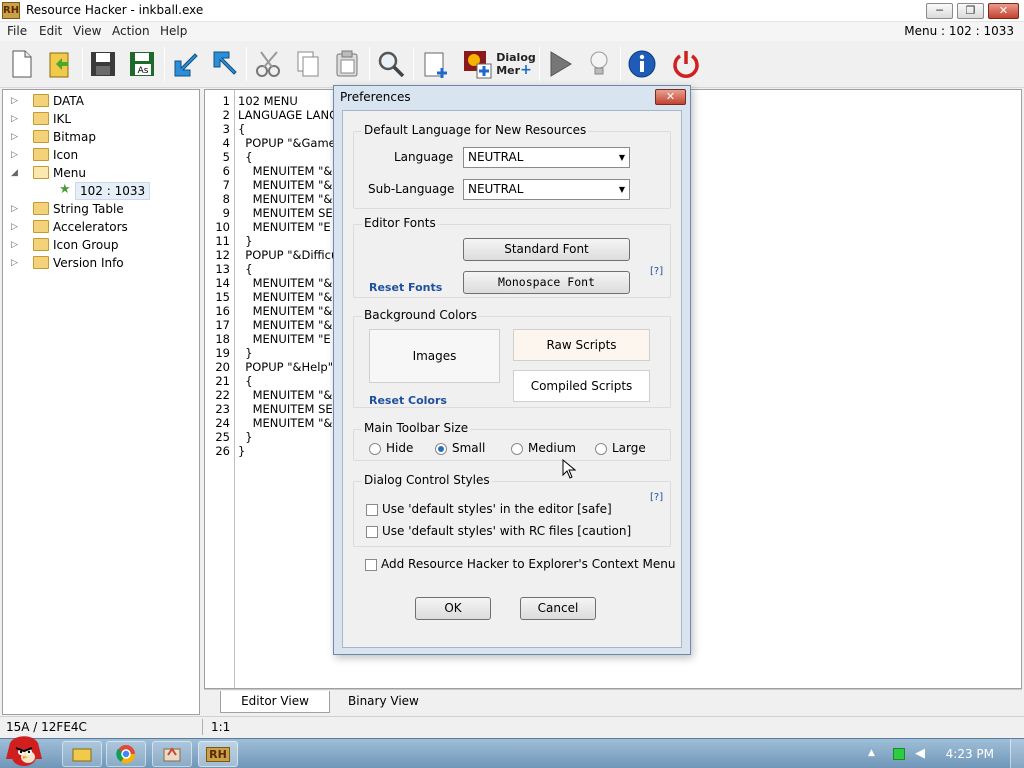 This screenshot has height=768, width=1024. What do you see at coordinates (24, 750) in the screenshot?
I see `start-button` at bounding box center [24, 750].